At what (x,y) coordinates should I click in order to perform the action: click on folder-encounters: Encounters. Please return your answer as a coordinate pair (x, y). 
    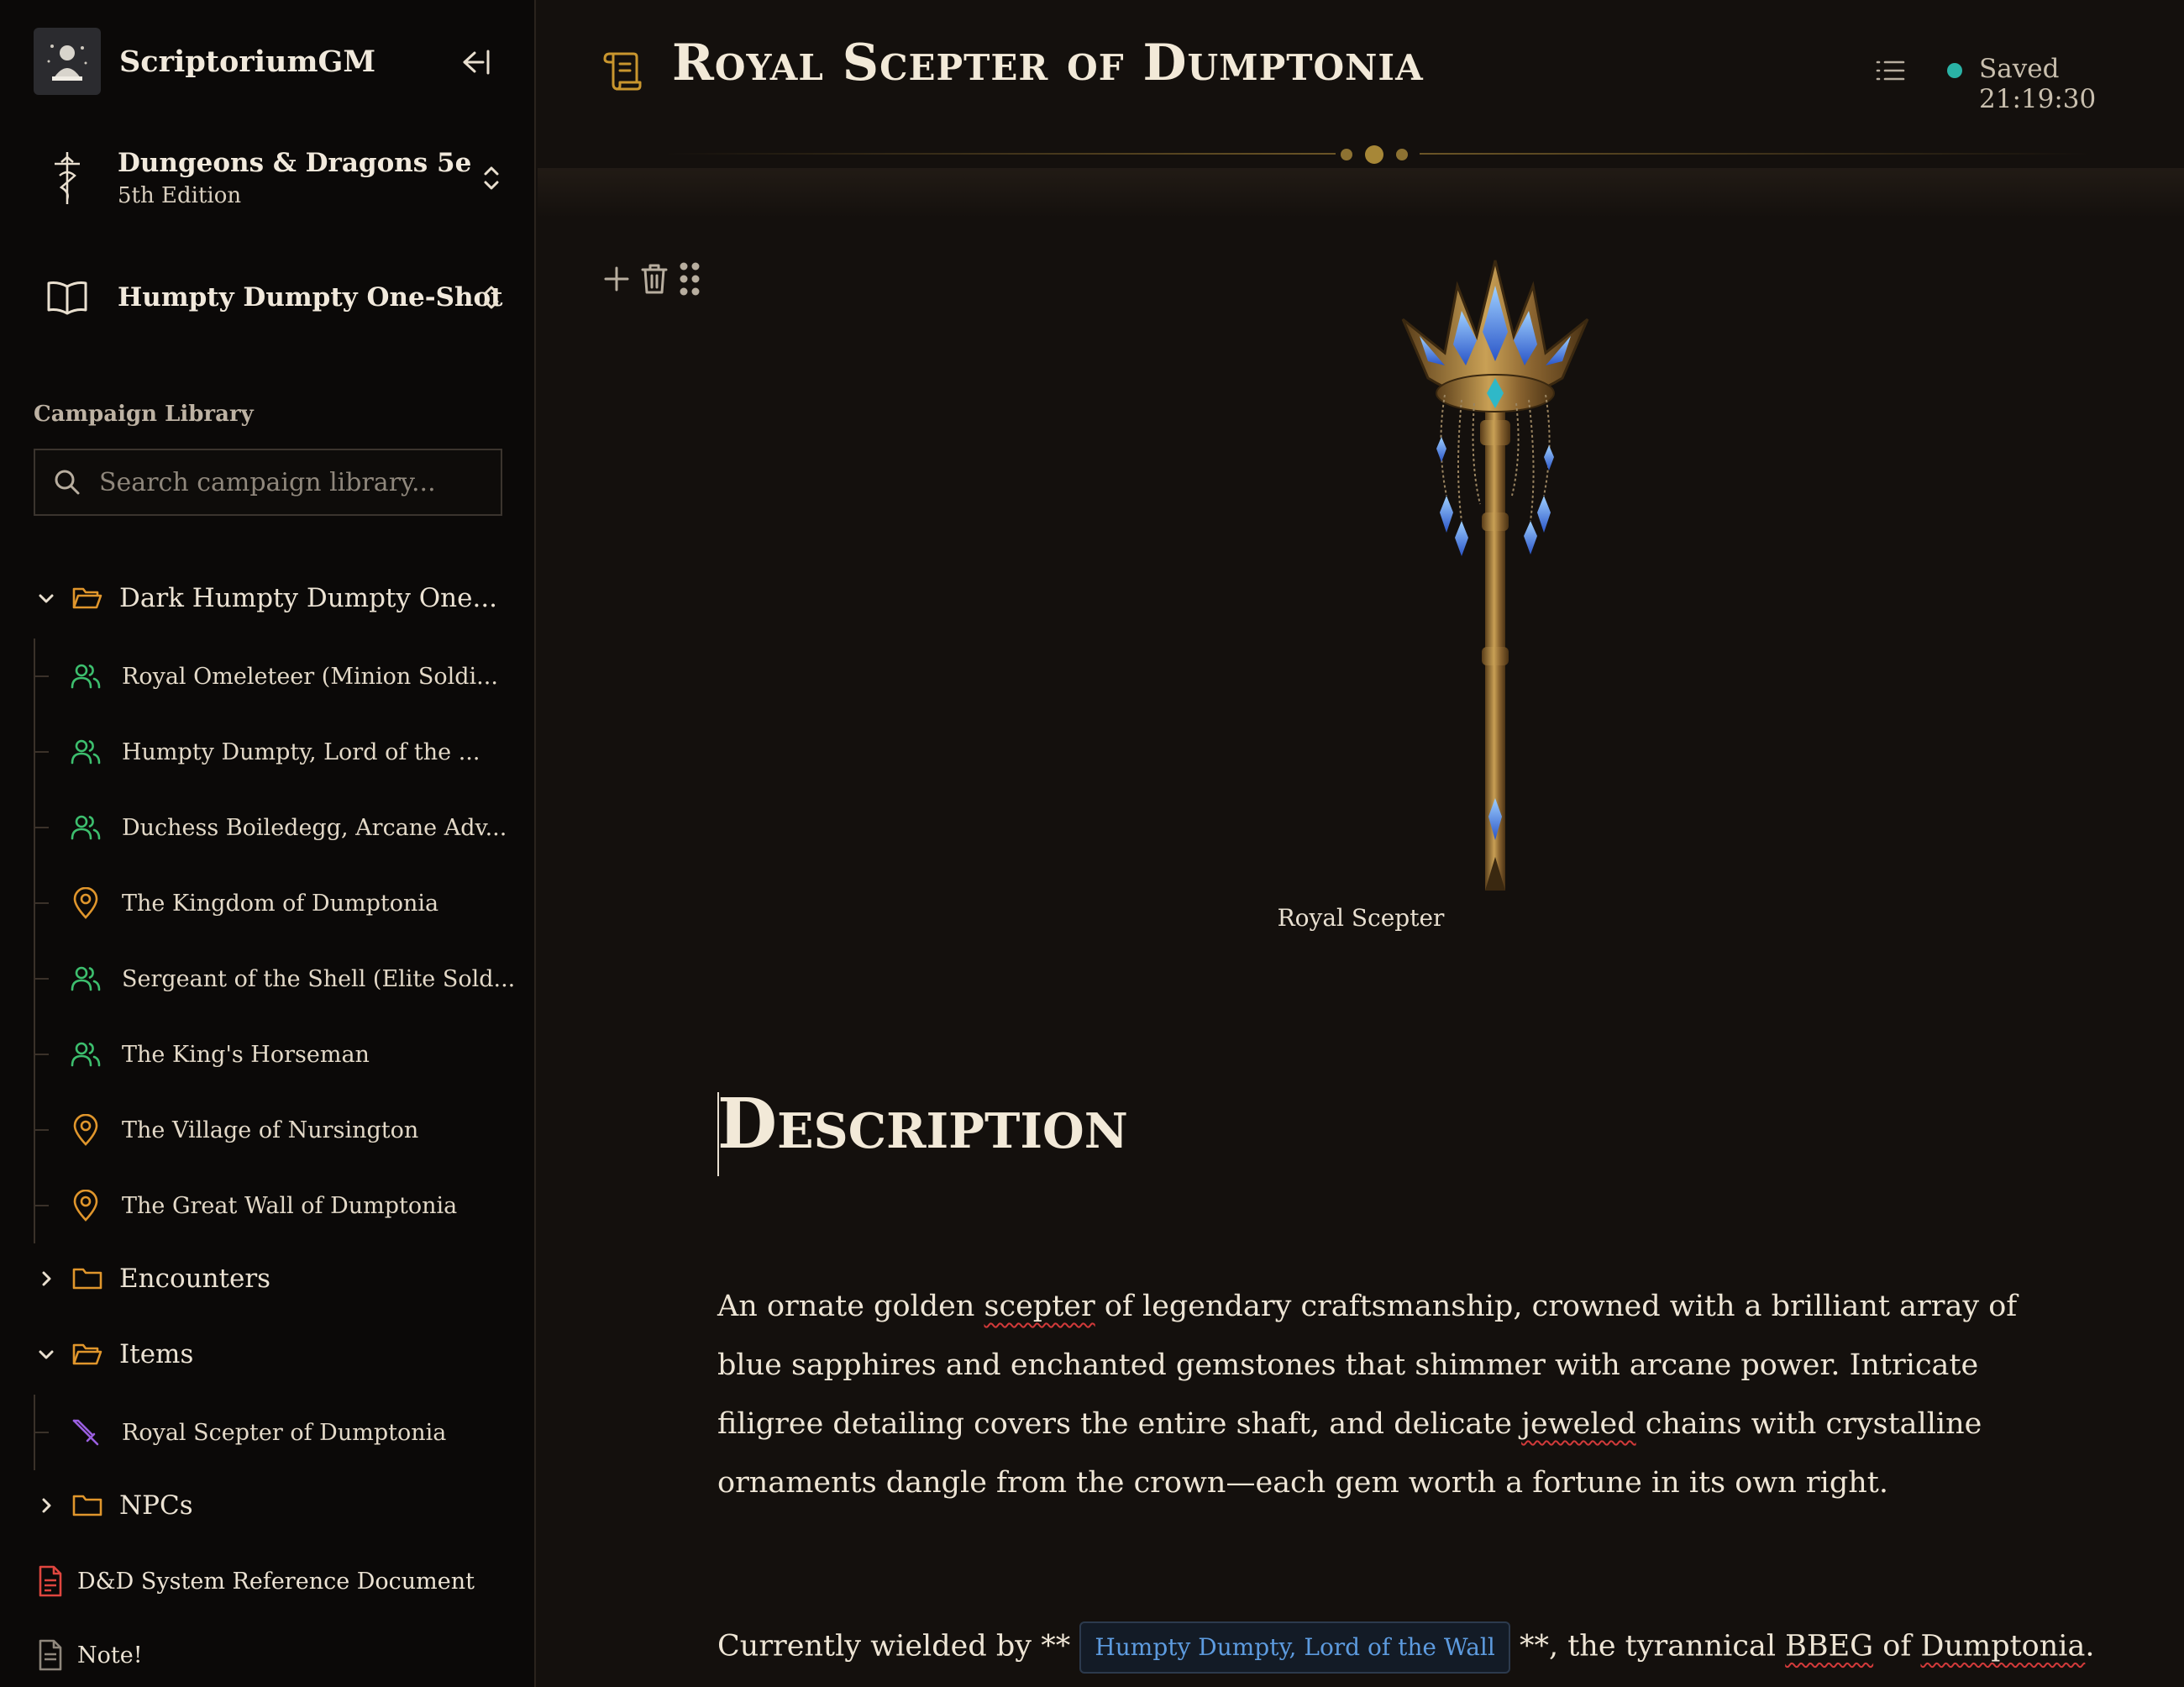
    Looking at the image, I should click on (152, 1278).